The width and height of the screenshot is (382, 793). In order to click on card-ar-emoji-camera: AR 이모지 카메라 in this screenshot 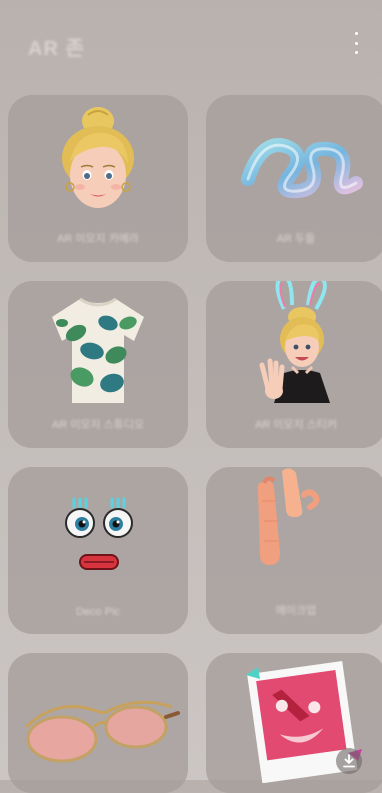, I will do `click(98, 178)`.